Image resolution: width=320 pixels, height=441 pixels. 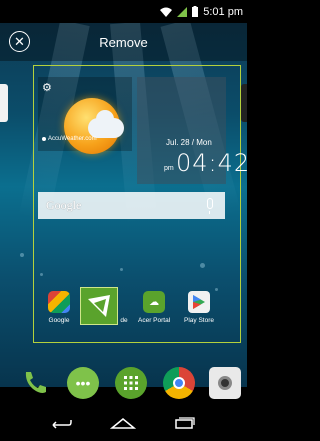 What do you see at coordinates (213, 163) in the screenshot?
I see `clock-time: 04:42` at bounding box center [213, 163].